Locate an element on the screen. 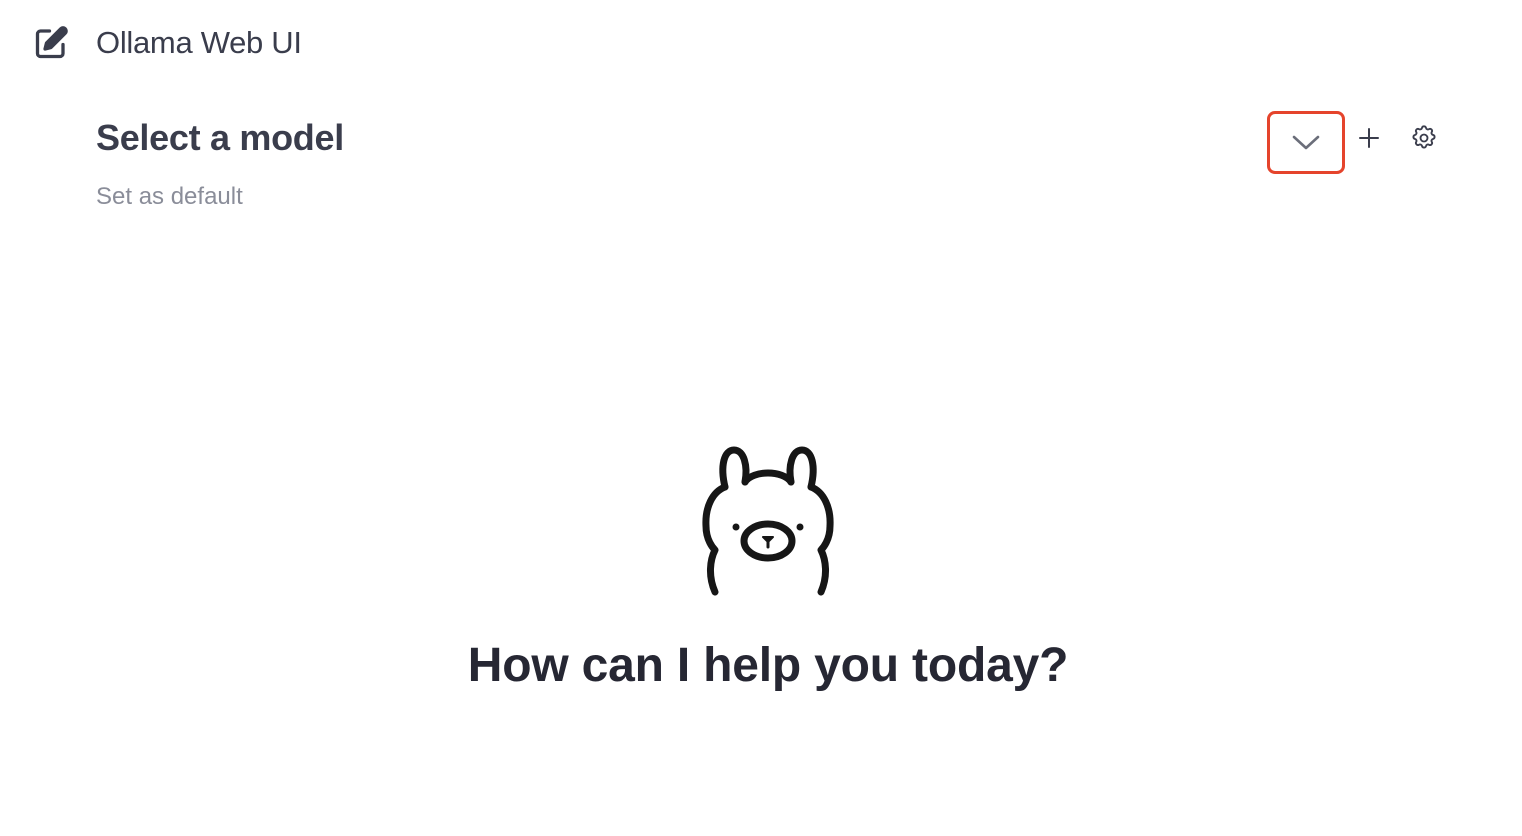  model-settings-button is located at coordinates (1424, 138).